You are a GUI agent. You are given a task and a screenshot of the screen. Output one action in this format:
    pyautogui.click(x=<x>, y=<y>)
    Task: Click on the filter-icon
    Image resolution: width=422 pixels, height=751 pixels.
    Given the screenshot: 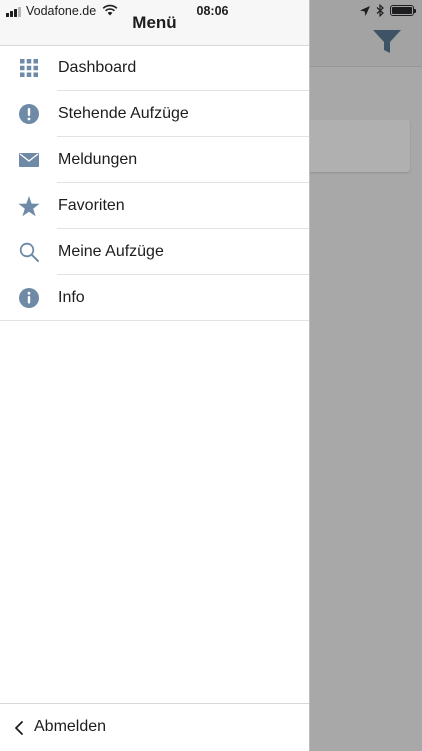 What is the action you would take?
    pyautogui.click(x=387, y=42)
    